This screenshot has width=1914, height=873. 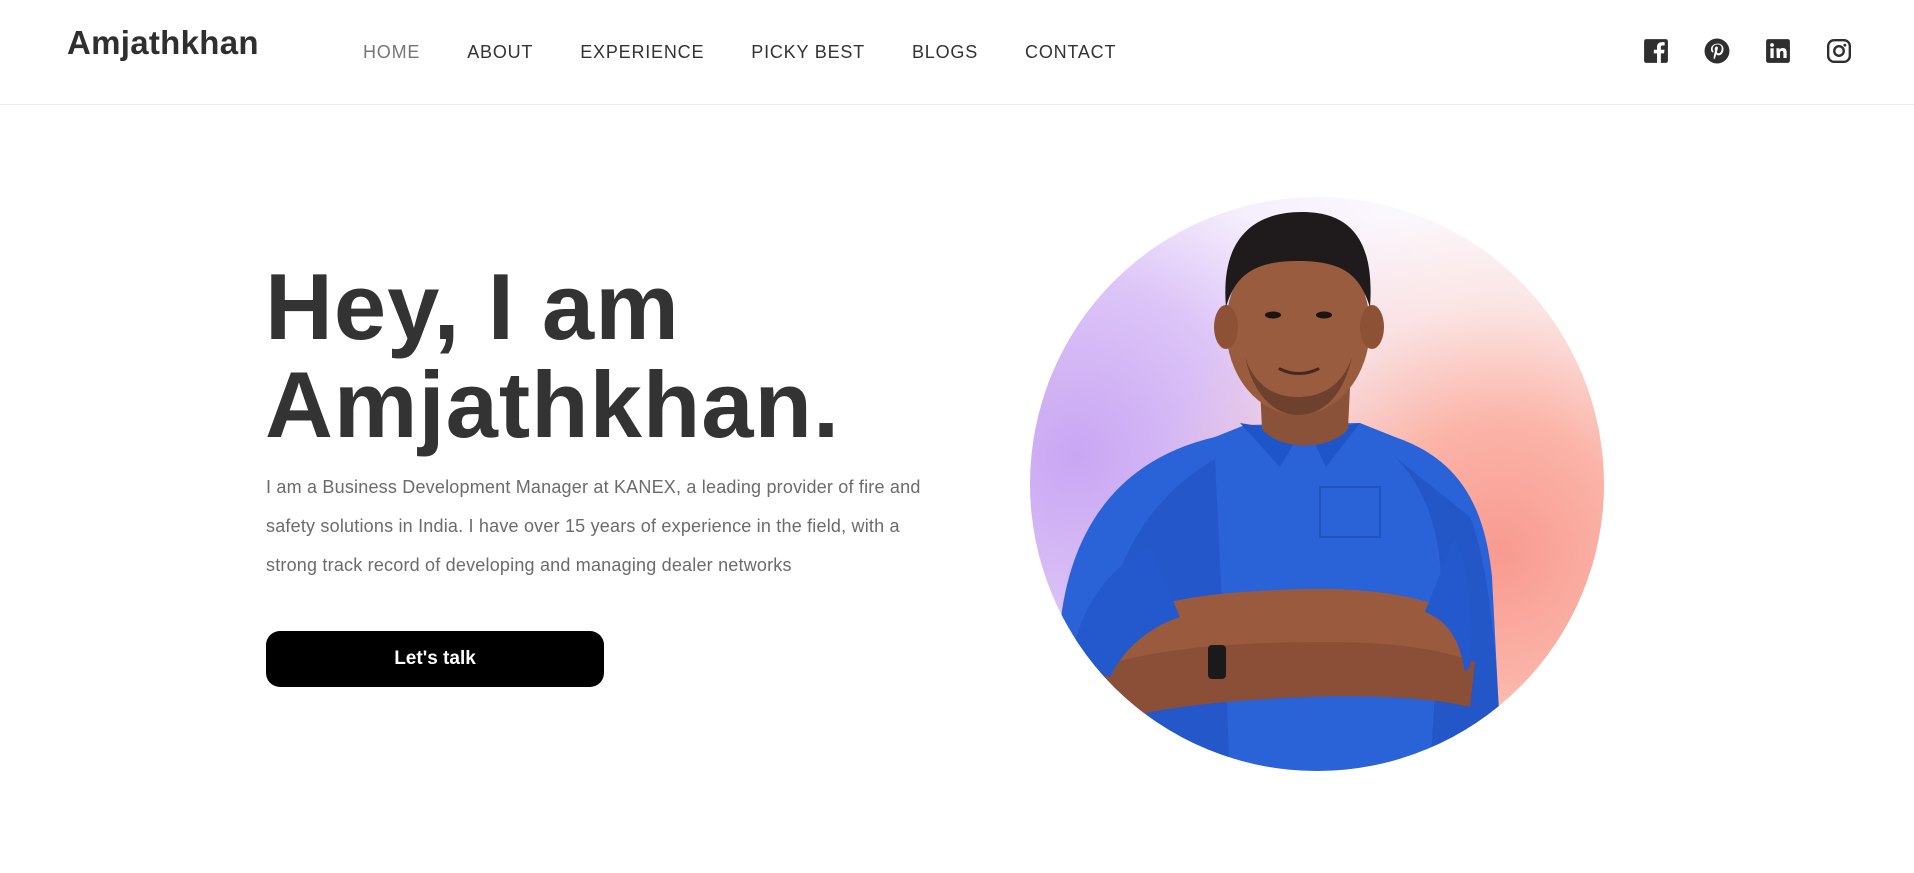 I want to click on nav-contact: CONTACT, so click(x=1070, y=52).